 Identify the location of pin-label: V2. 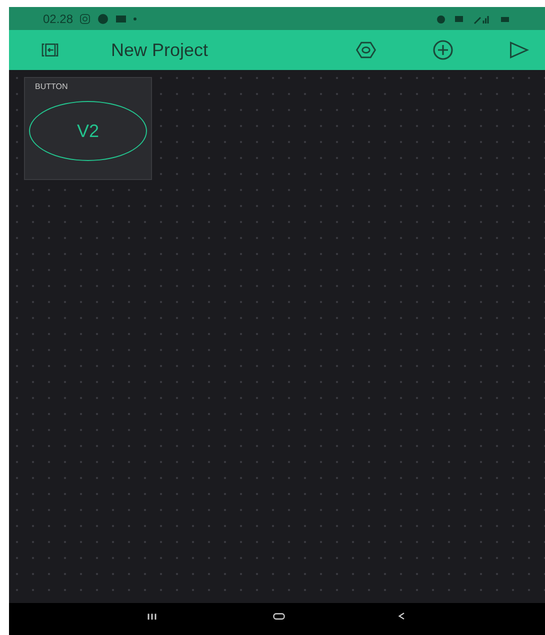
(88, 131).